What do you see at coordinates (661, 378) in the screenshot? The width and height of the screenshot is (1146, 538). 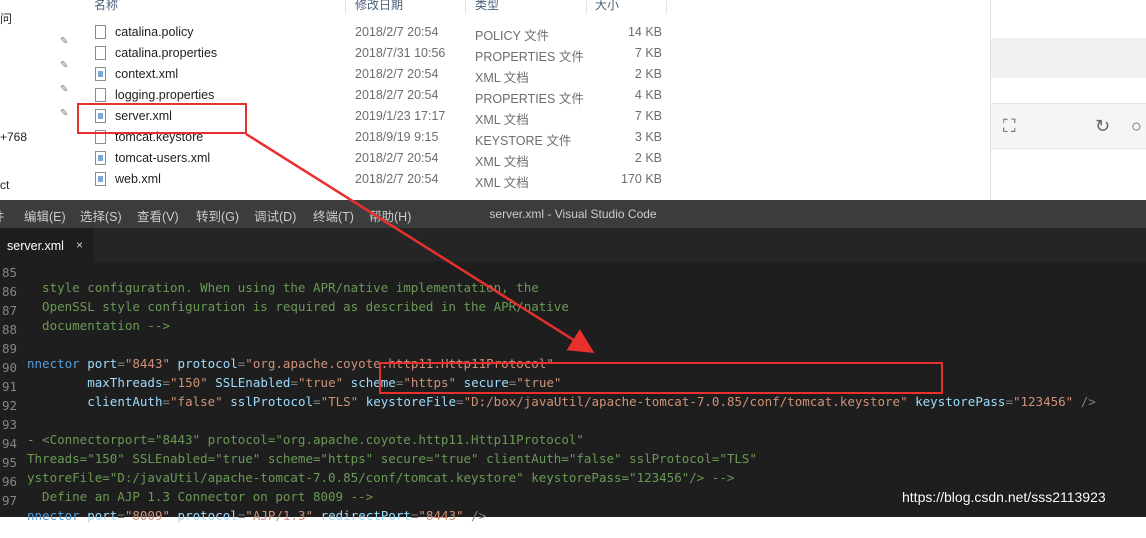 I see `highlight-box-keystore` at bounding box center [661, 378].